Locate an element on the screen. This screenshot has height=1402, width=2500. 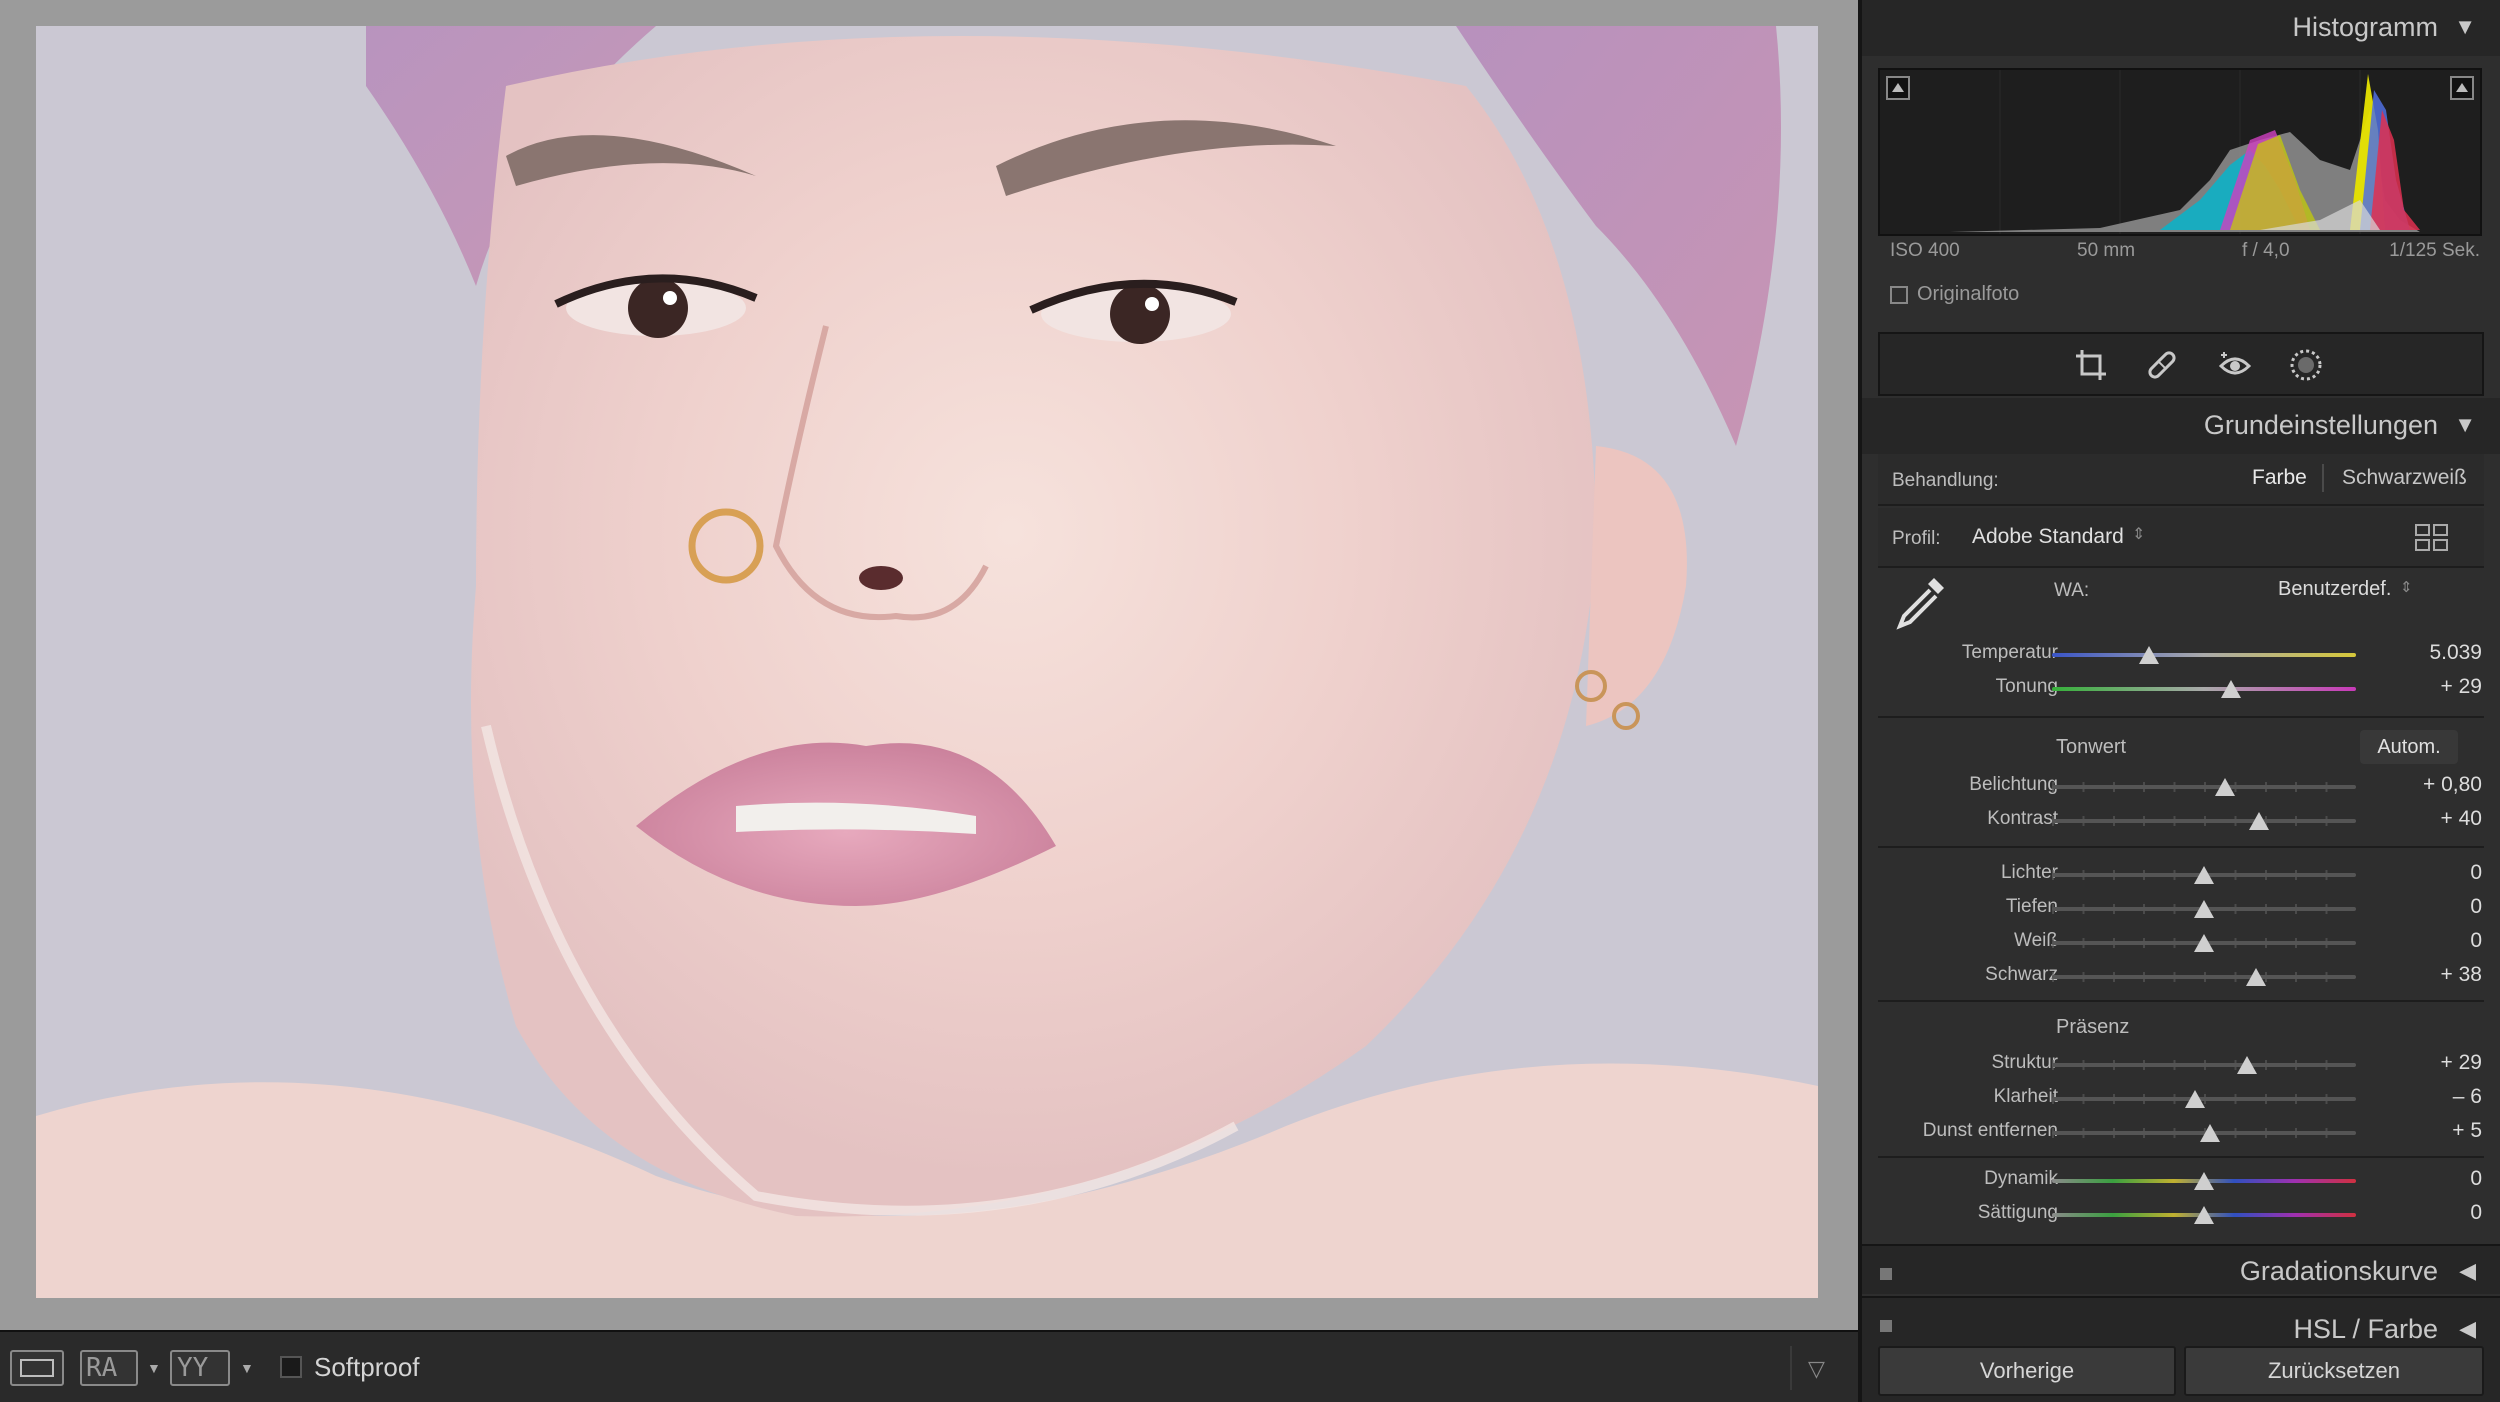
tone-group-label: Tonwert is located at coordinates (2091, 747).